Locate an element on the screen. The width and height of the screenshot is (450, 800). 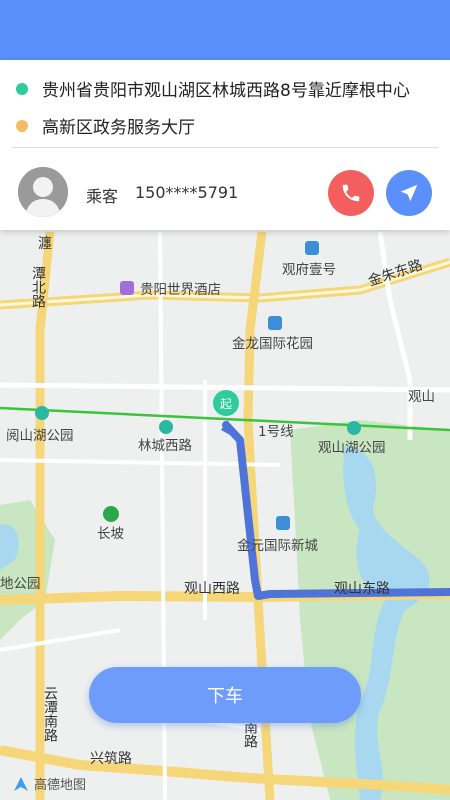
start-marker-label: 起 is located at coordinates (226, 404).